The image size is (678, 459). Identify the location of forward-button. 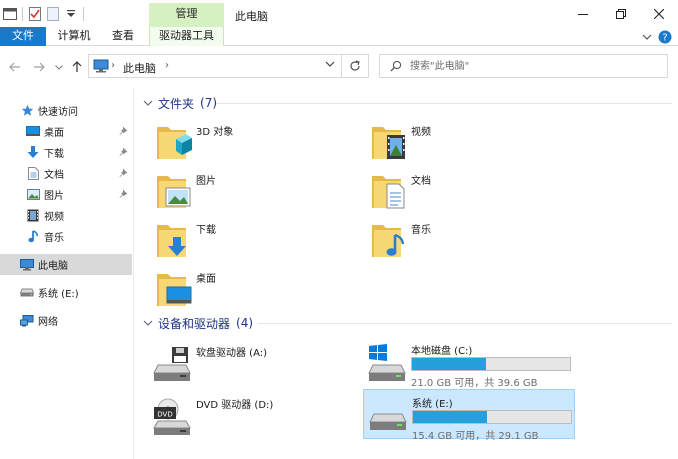
(39, 67).